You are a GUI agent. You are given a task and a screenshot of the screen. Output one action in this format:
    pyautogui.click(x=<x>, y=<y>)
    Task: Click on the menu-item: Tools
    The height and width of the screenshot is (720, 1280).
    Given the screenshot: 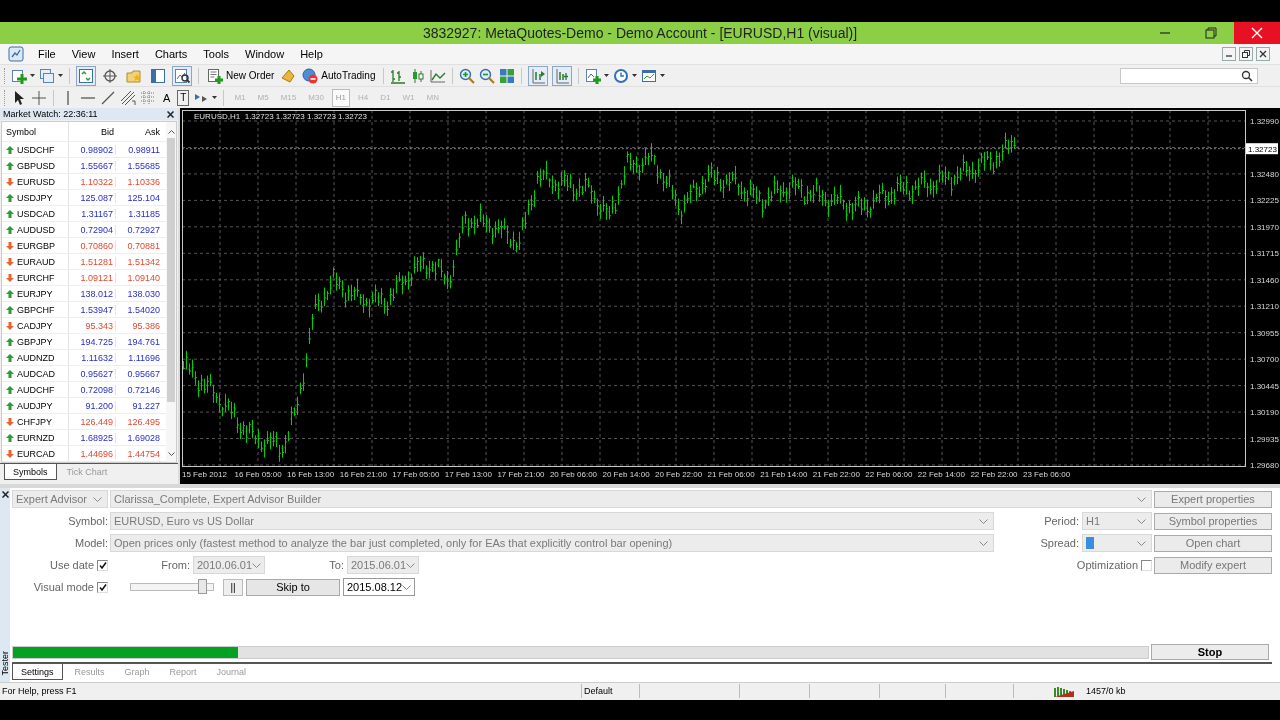 What is the action you would take?
    pyautogui.click(x=216, y=54)
    